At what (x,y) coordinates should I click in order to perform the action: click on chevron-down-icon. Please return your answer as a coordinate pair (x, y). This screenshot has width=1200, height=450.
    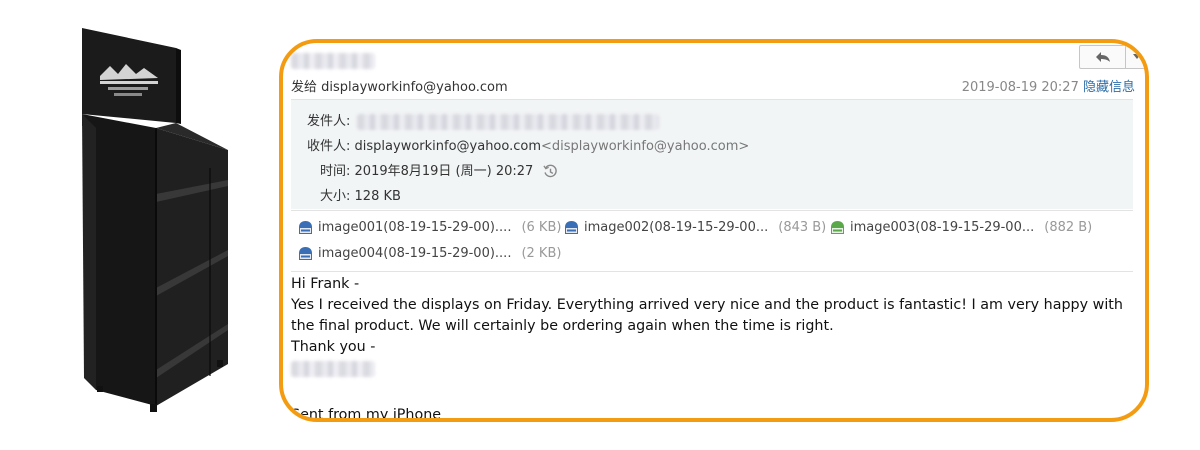
    Looking at the image, I should click on (1137, 56).